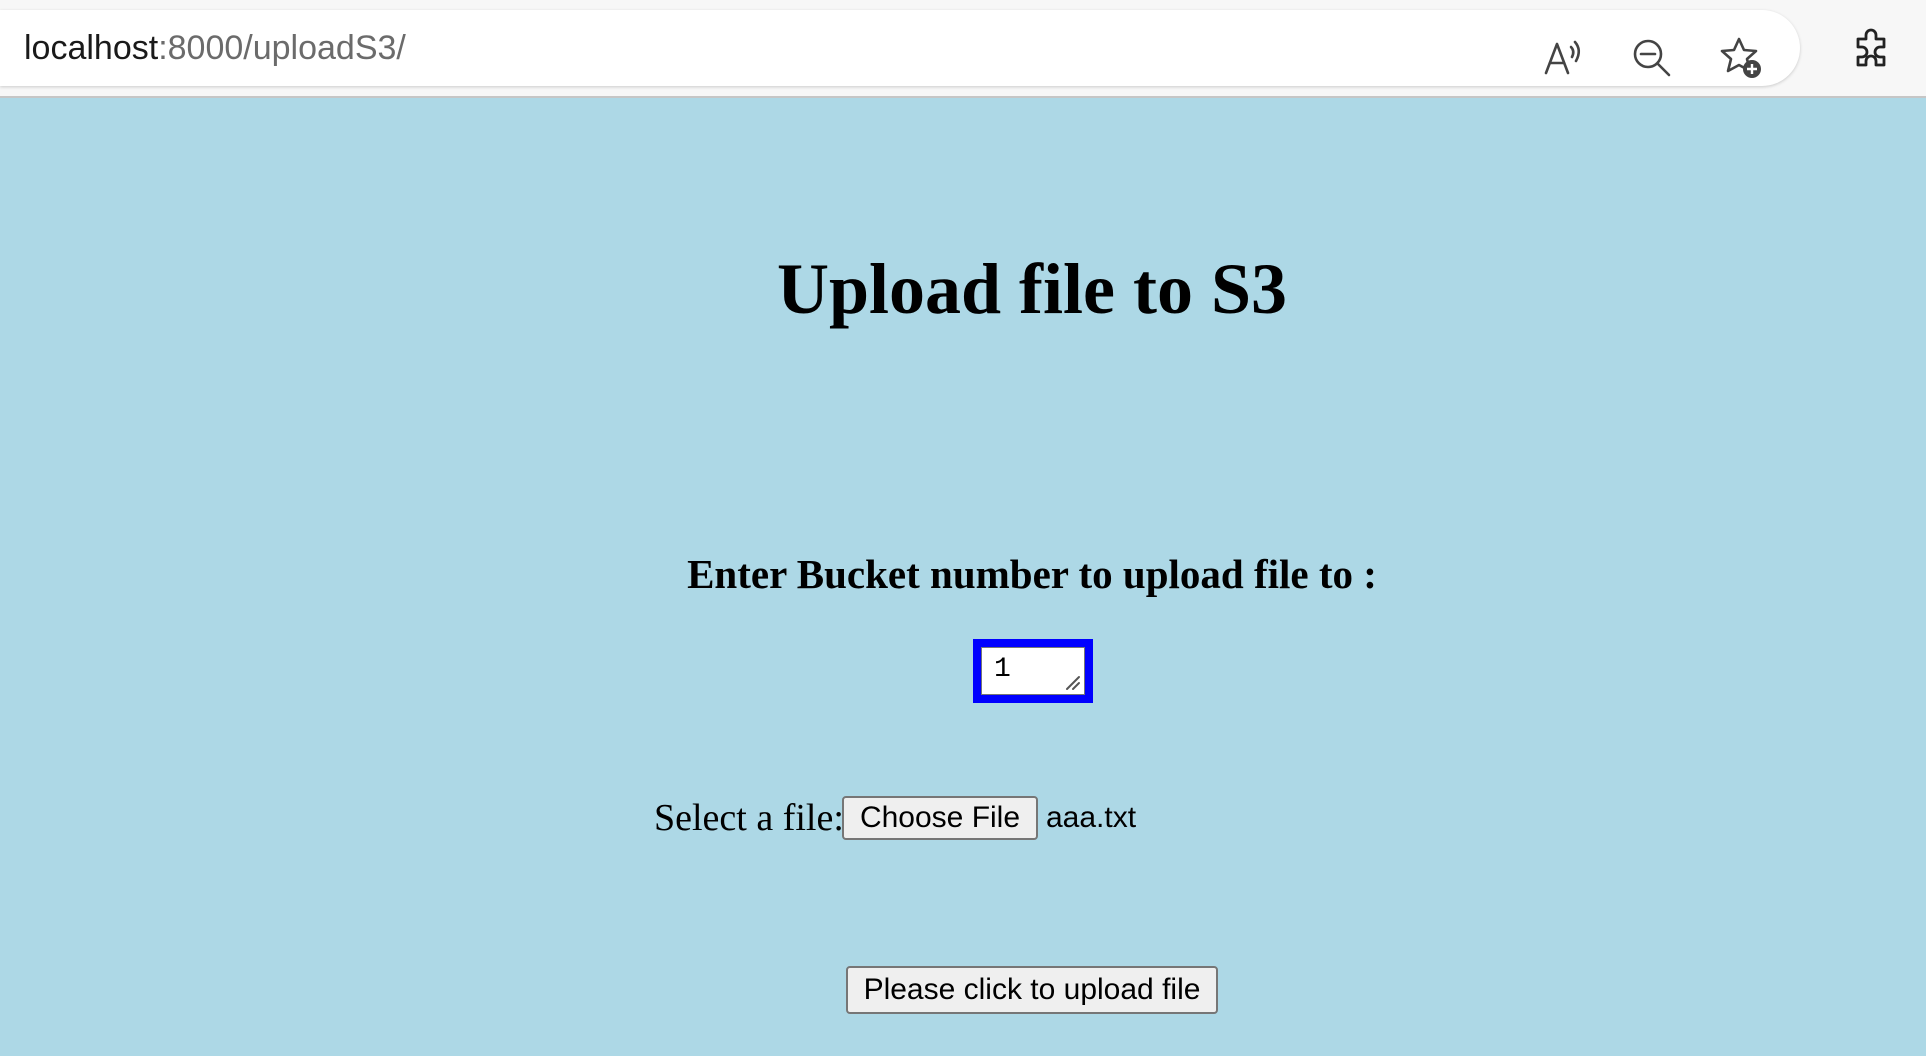 The height and width of the screenshot is (1056, 1926). I want to click on address-bar: localhost:8000/uploadS3/, so click(900, 48).